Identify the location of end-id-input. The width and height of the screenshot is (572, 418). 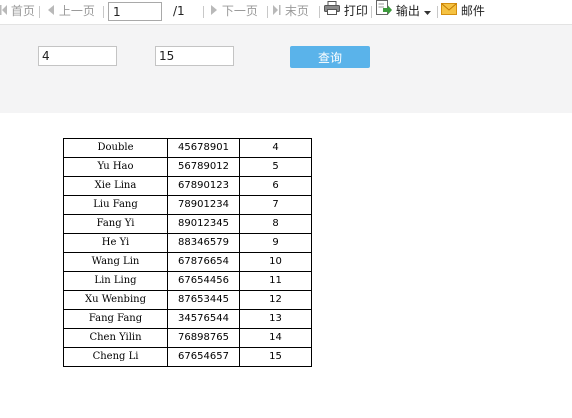
(194, 56).